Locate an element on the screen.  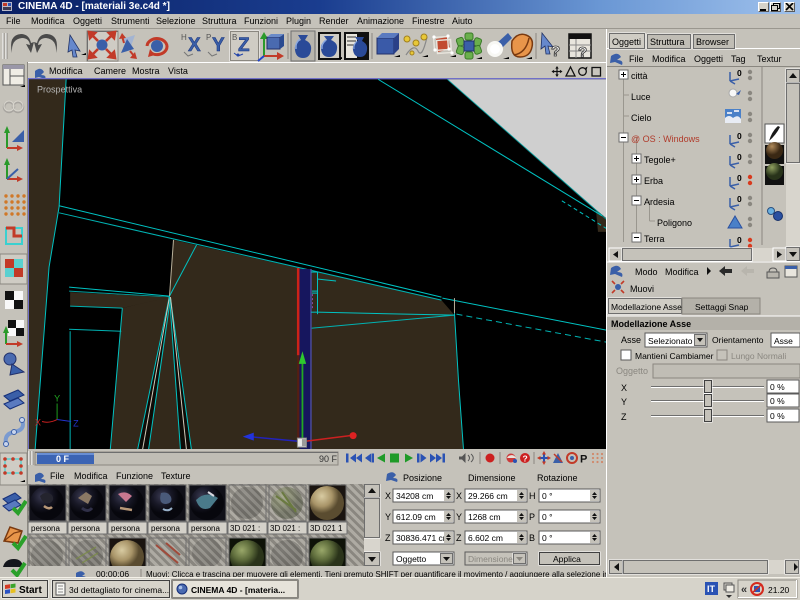
svg-text: Poligono is located at coordinates (674, 223).